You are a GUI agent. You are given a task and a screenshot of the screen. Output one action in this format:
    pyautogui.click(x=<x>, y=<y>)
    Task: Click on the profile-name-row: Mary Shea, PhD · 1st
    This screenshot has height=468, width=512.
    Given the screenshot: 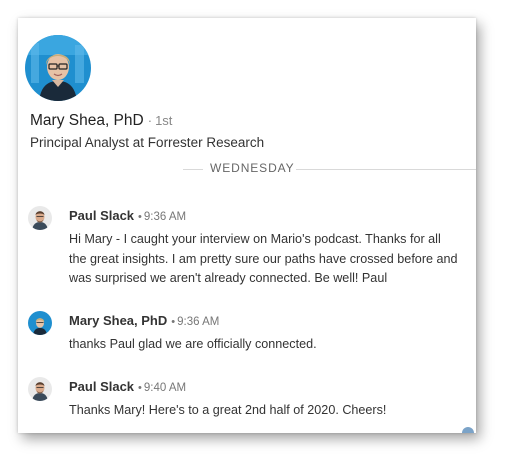 What is the action you would take?
    pyautogui.click(x=101, y=121)
    